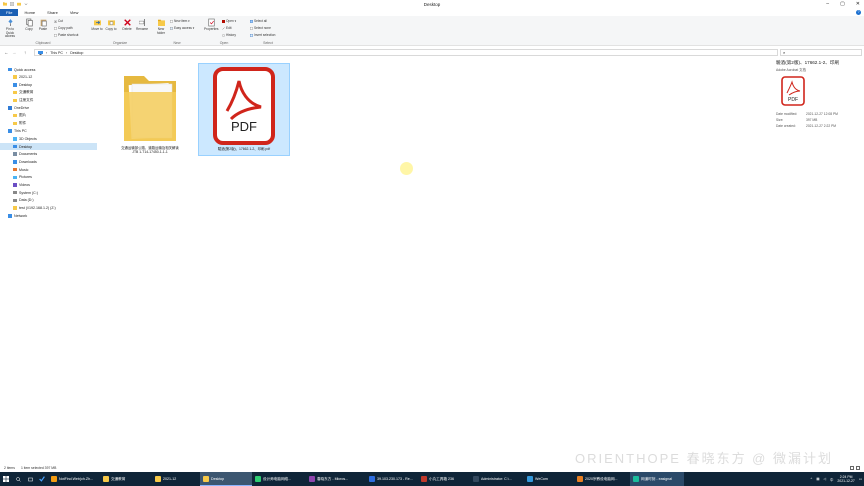  Describe the element at coordinates (25, 52) in the screenshot. I see `up-button: ↑` at that location.